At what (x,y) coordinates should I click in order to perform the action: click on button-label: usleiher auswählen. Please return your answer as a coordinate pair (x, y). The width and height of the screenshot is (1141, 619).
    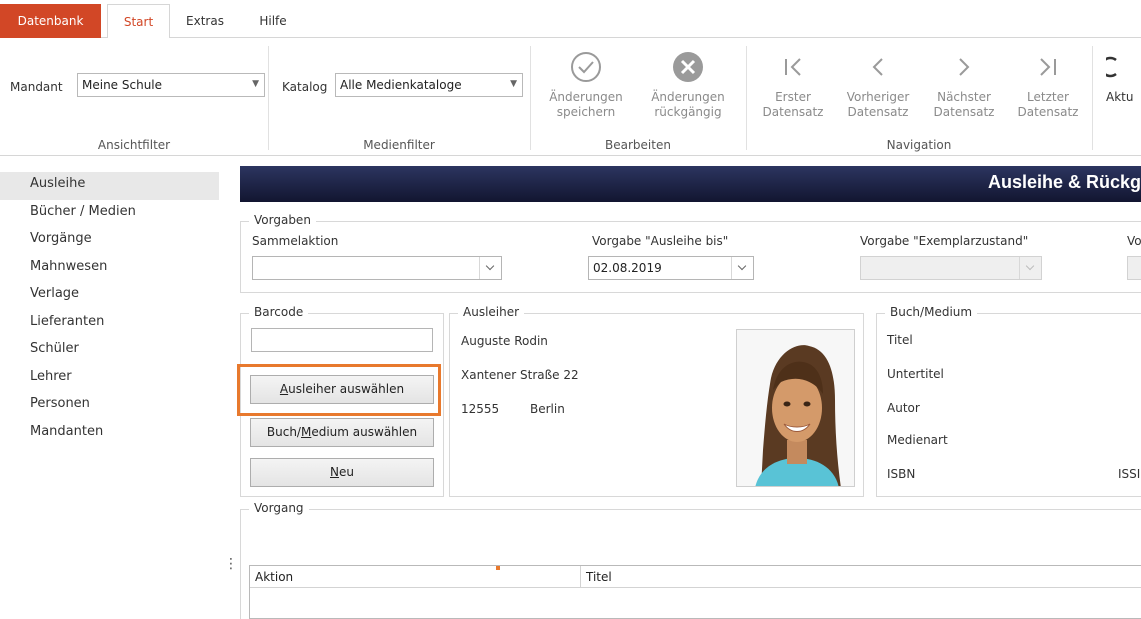
    Looking at the image, I should click on (346, 389).